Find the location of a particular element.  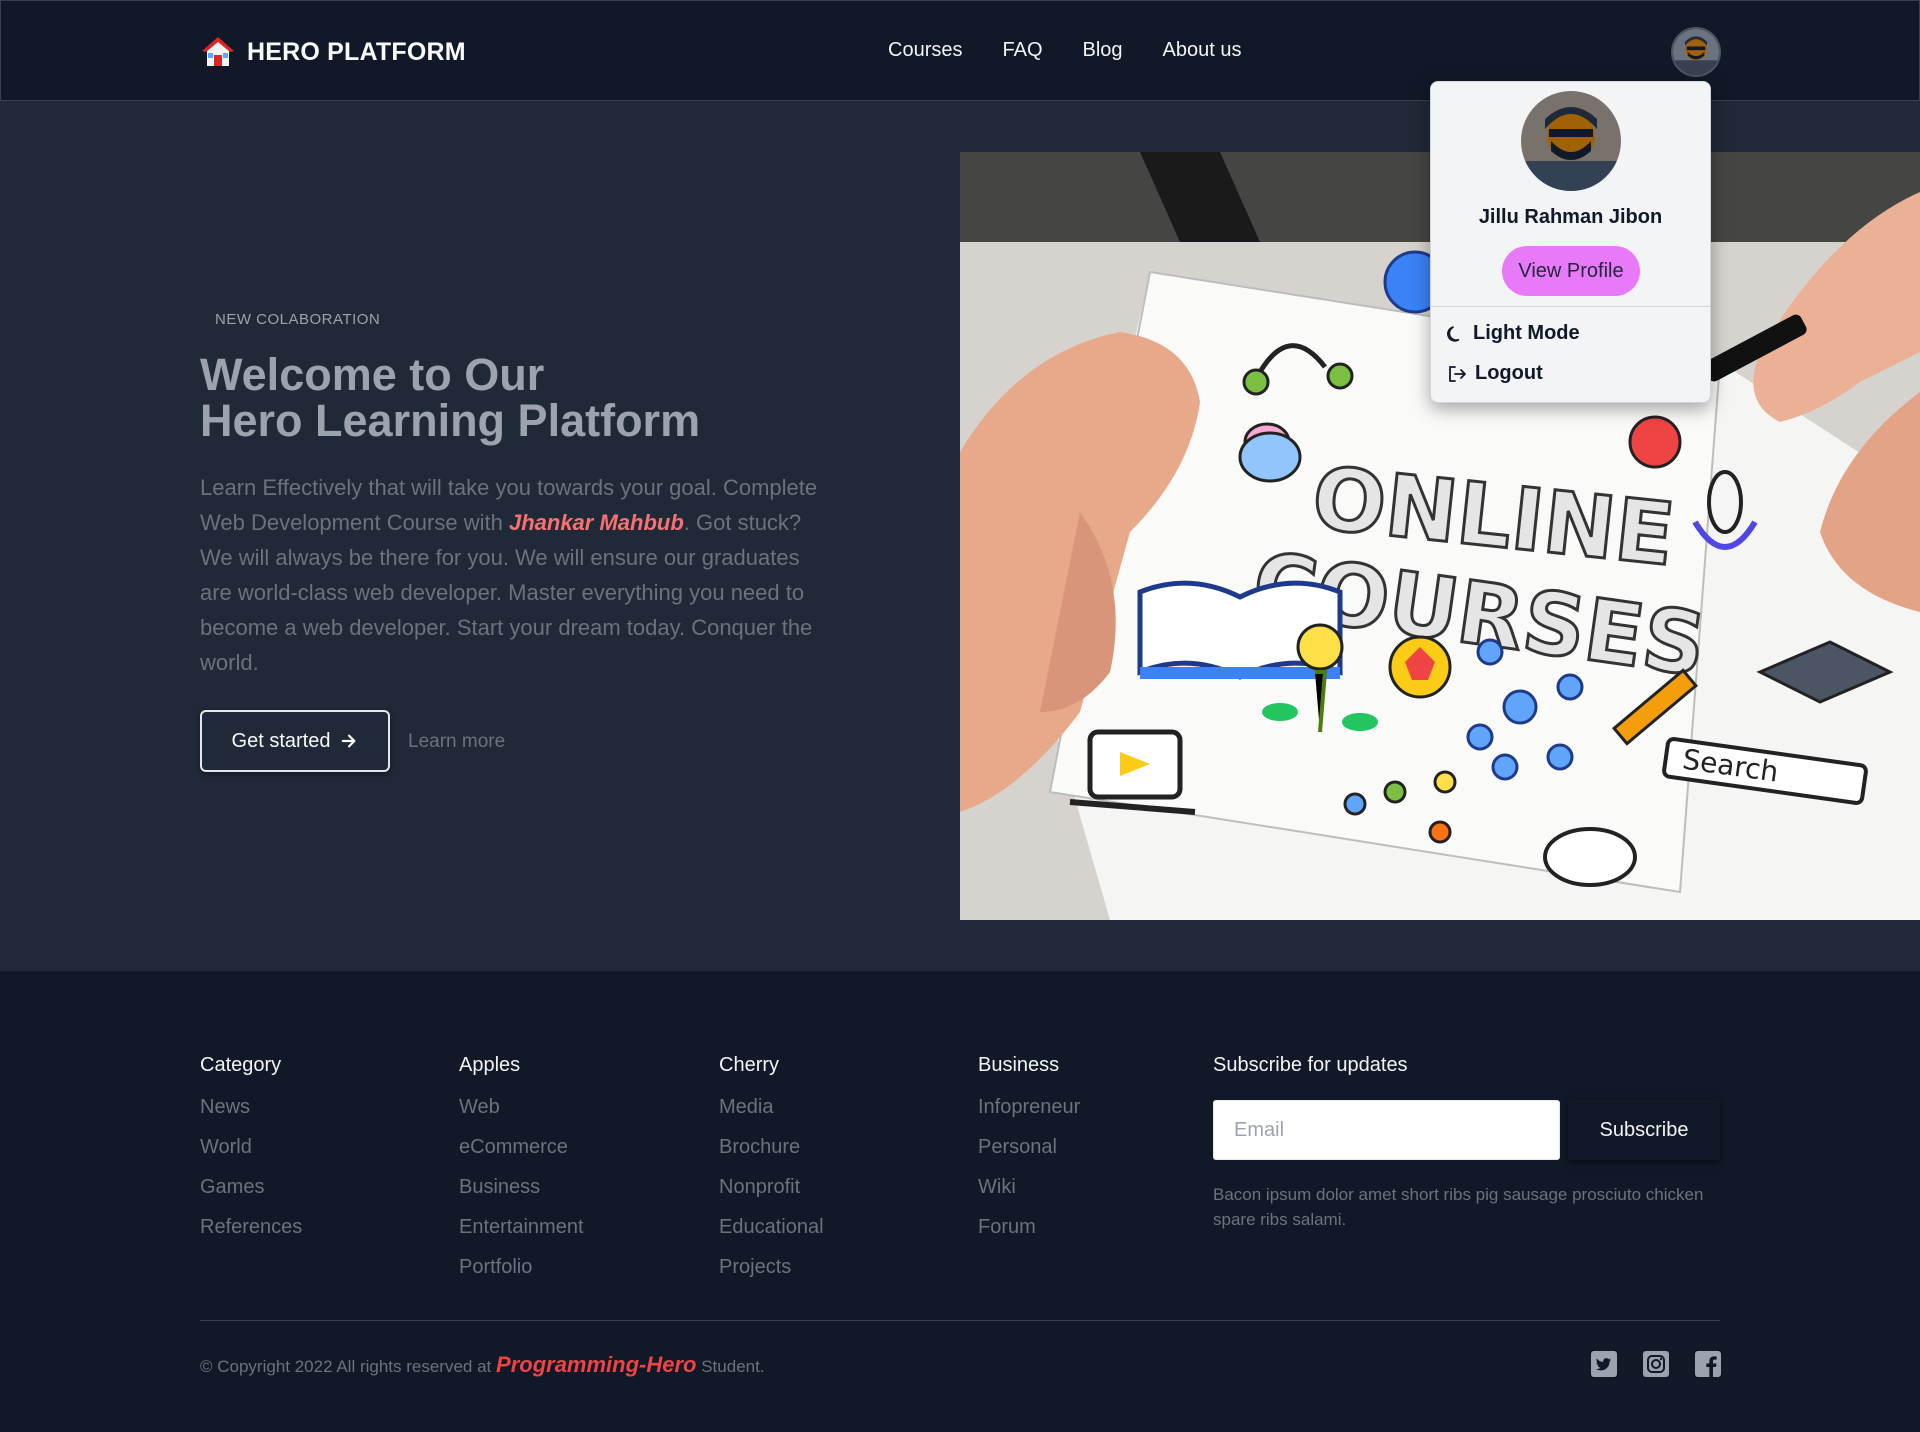

dropdown-divider is located at coordinates (1570, 306).